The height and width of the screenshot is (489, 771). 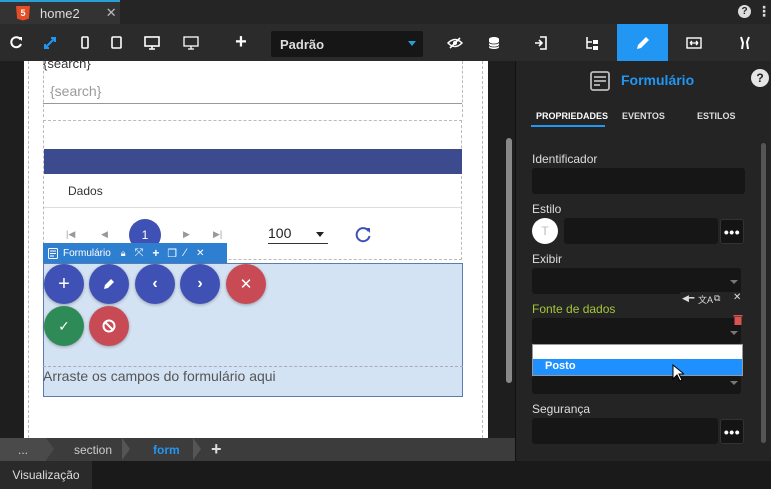 I want to click on search-label: {search}, so click(x=67, y=63).